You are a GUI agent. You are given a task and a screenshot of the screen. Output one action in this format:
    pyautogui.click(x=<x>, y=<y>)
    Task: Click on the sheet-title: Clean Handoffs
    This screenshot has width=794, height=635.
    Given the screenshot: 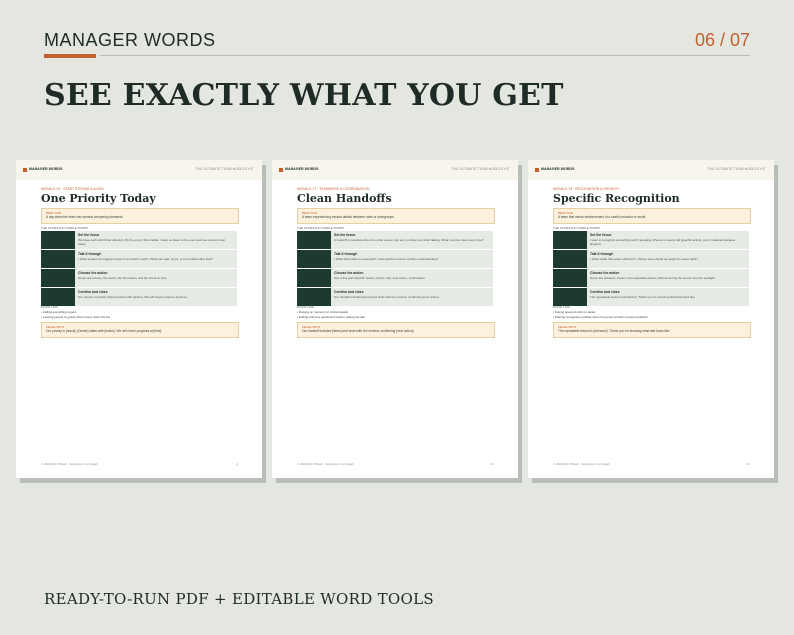 What is the action you would take?
    pyautogui.click(x=344, y=198)
    